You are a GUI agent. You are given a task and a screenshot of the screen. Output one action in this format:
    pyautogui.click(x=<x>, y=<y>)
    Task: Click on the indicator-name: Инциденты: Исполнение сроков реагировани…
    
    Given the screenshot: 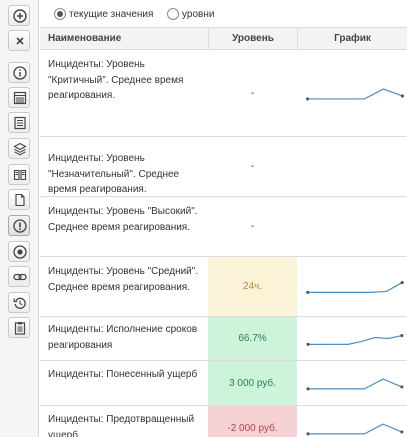 What is the action you would take?
    pyautogui.click(x=123, y=337)
    